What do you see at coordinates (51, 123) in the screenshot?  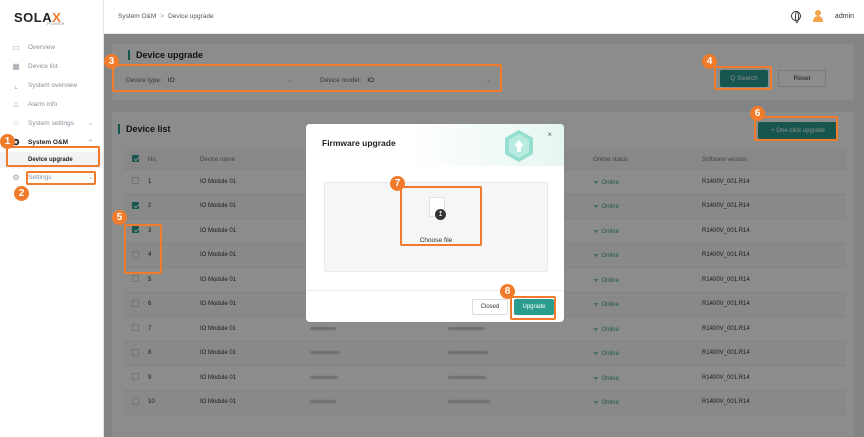 I see `sidebar-item-system-settings: ⁘ System settings ⌄` at bounding box center [51, 123].